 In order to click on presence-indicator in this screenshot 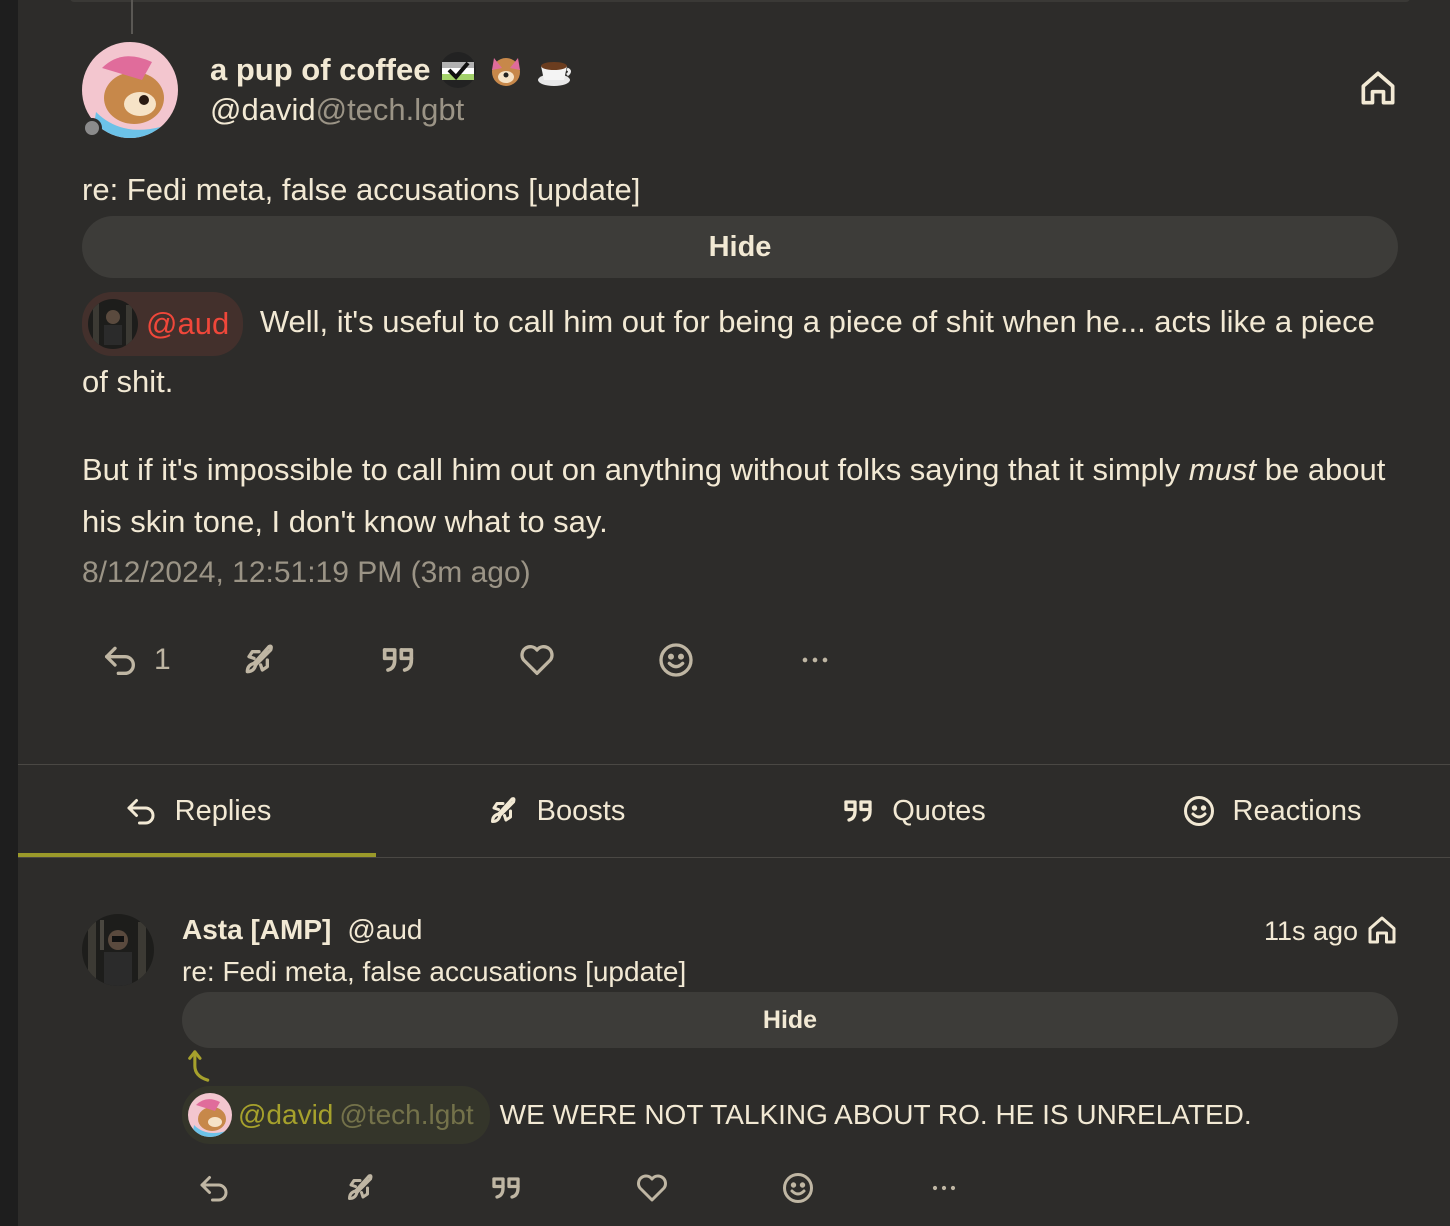, I will do `click(92, 128)`.